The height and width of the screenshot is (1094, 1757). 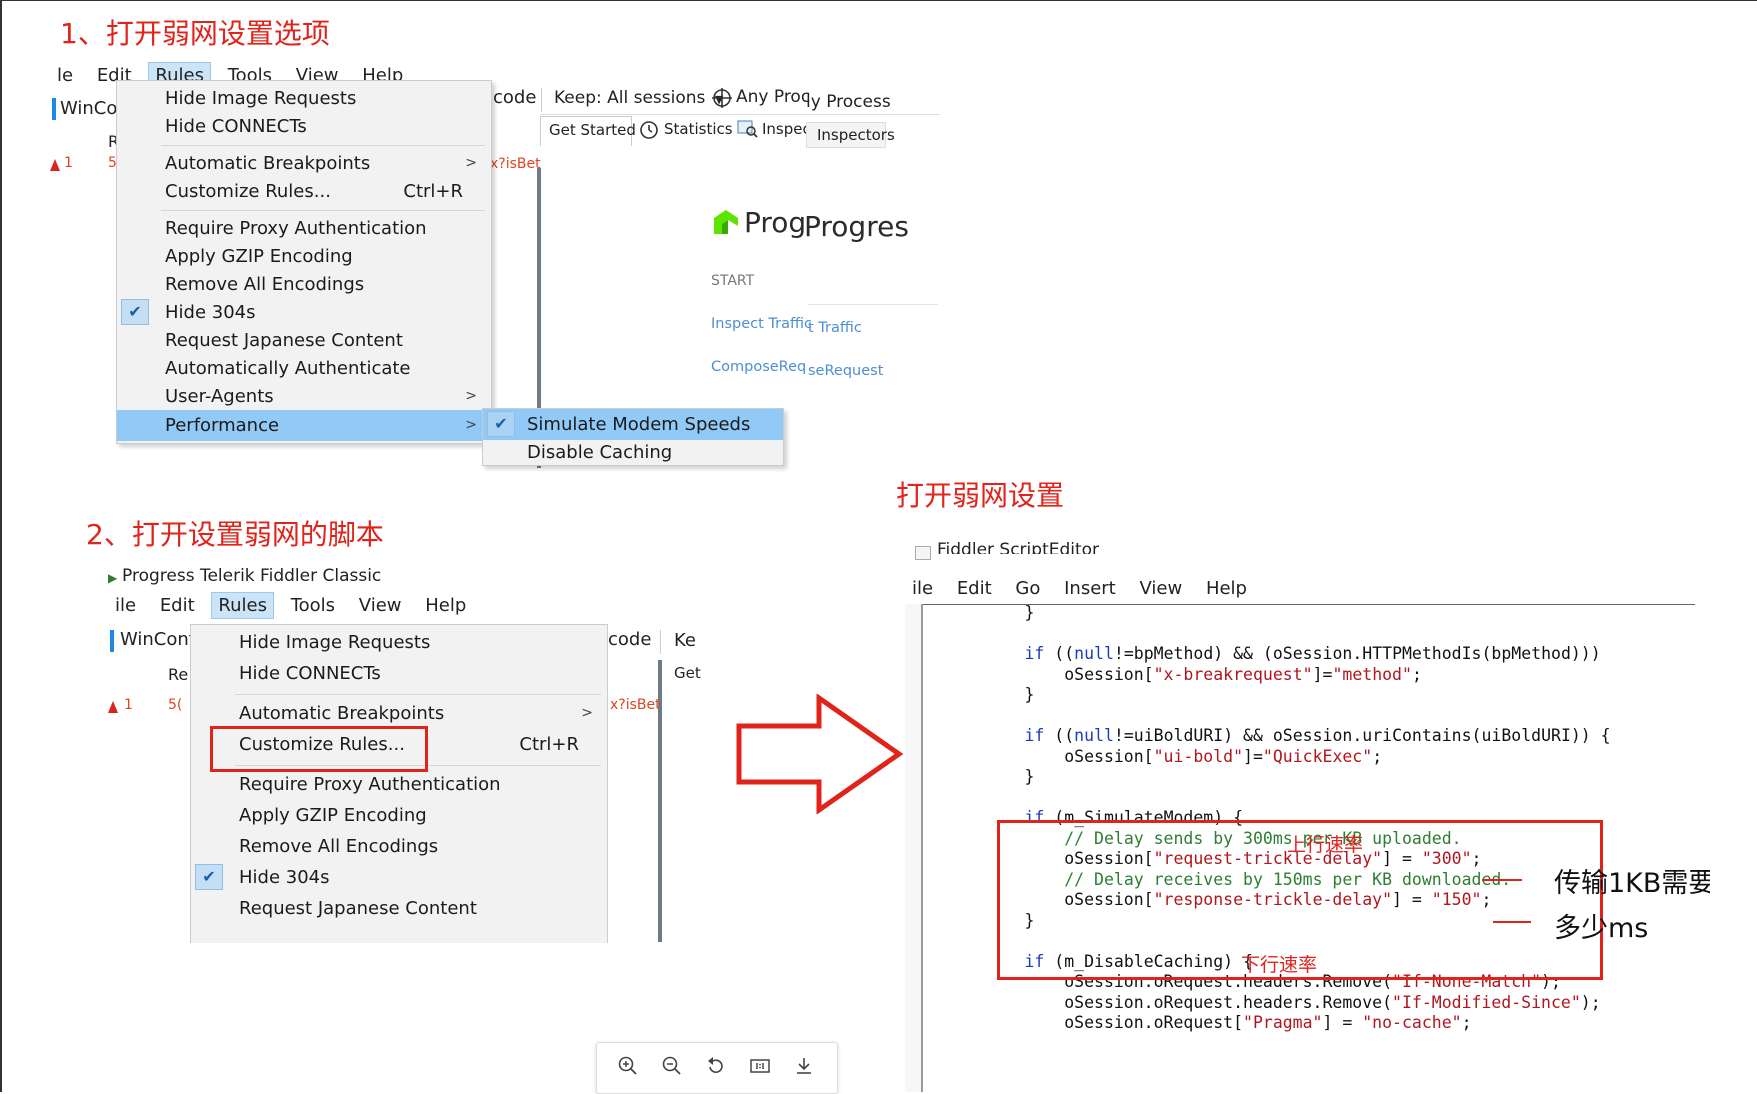 I want to click on customize-rules-highlight-box, so click(x=319, y=749).